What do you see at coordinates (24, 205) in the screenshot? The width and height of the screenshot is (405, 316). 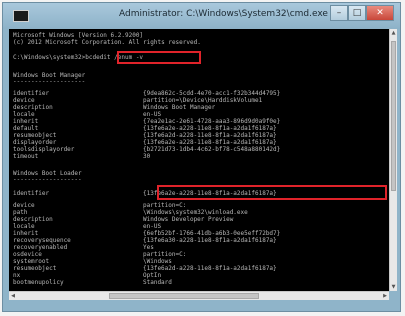 I see `entry-key: device` at bounding box center [24, 205].